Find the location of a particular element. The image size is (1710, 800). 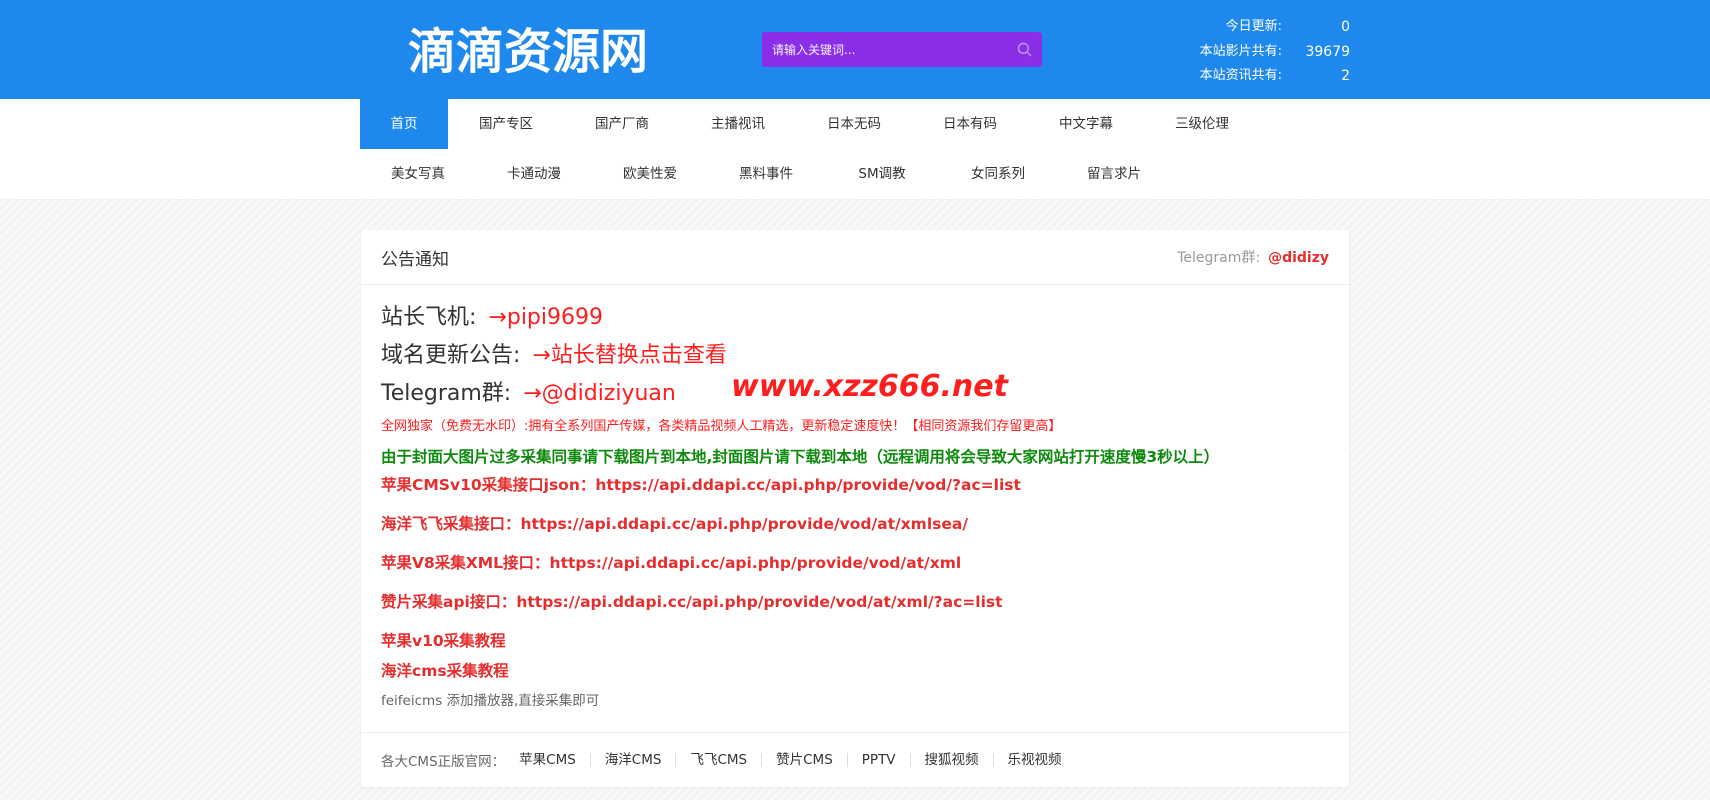

search-icon is located at coordinates (1024, 49).